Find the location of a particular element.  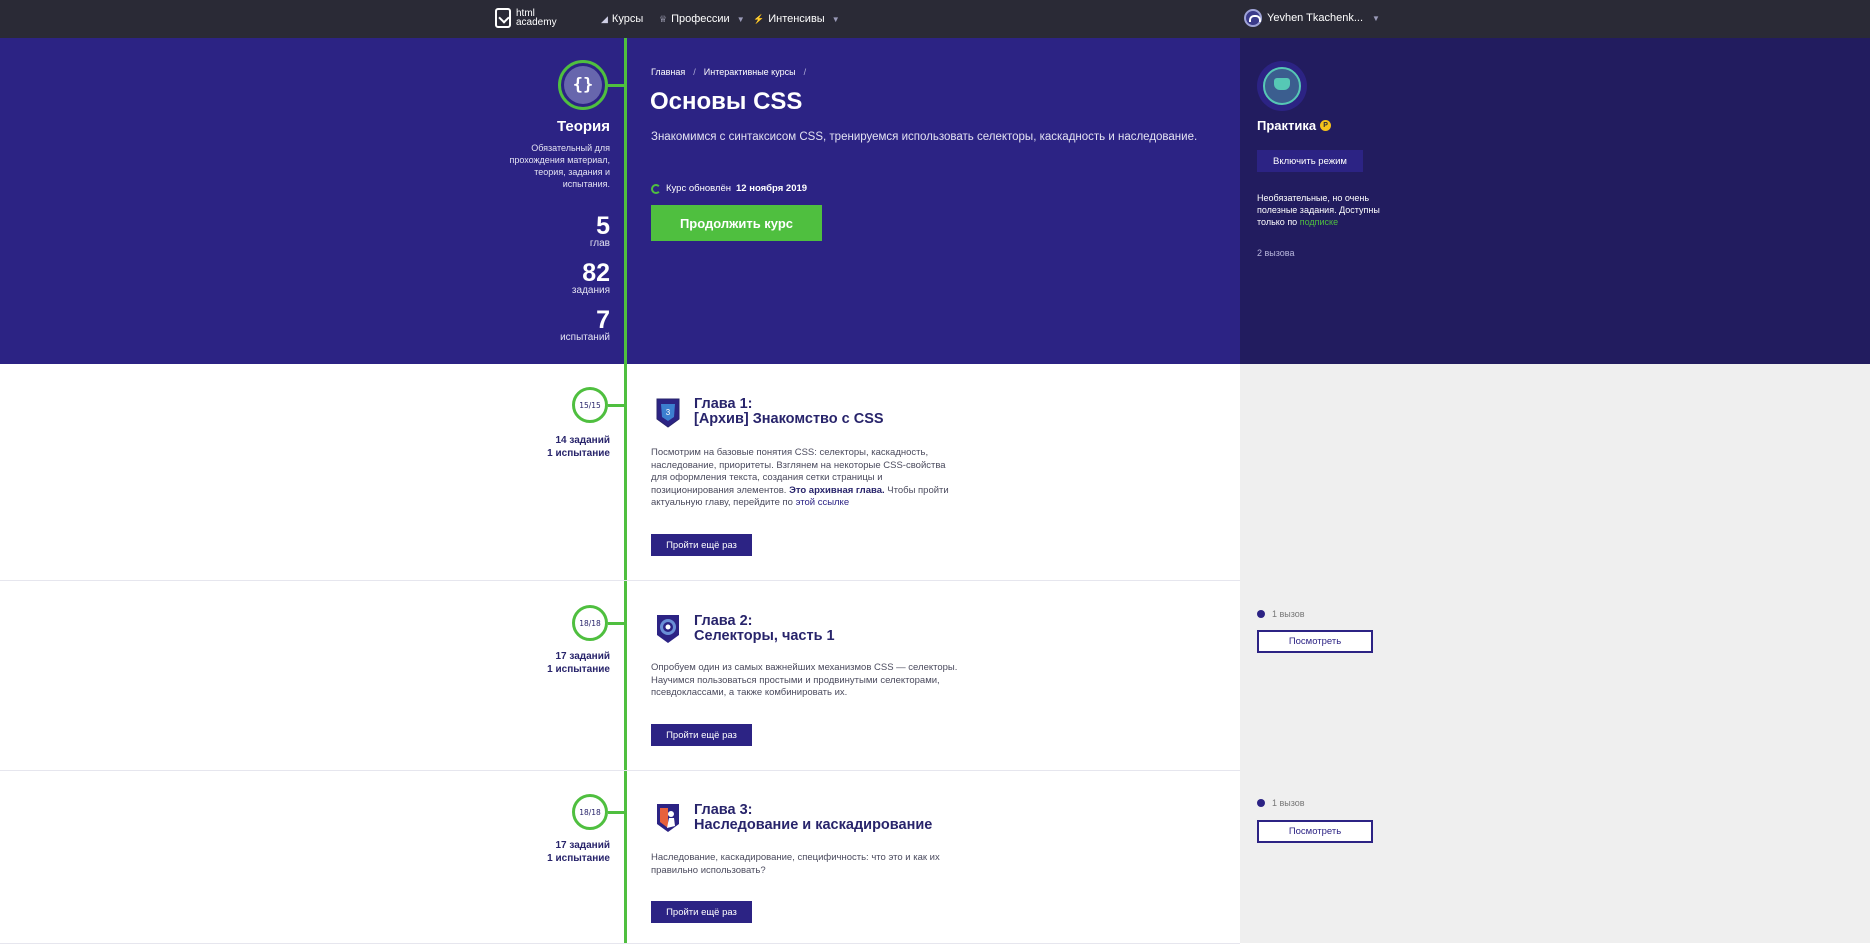

nav-courses: ◢ Курсы is located at coordinates (622, 19).